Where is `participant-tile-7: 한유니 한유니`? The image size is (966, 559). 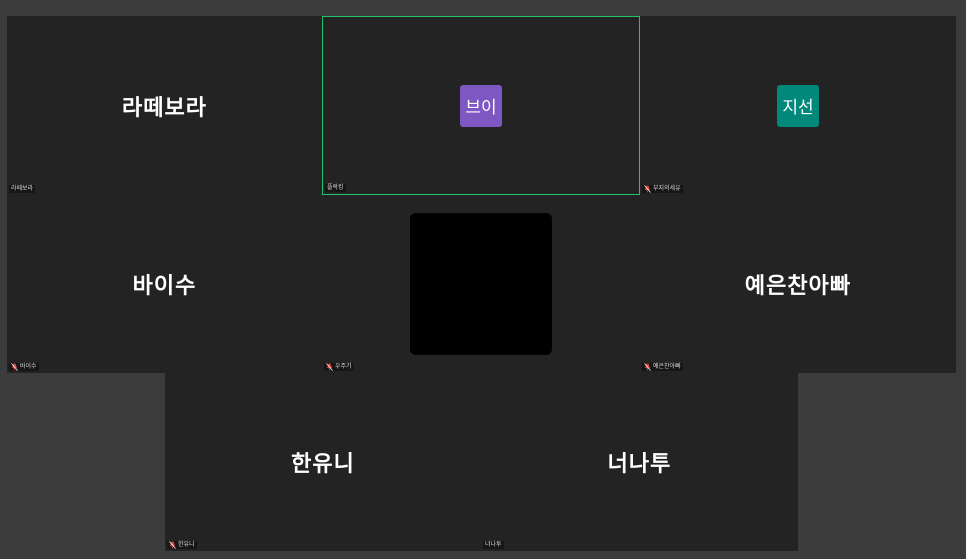 participant-tile-7: 한유니 한유니 is located at coordinates (323, 462).